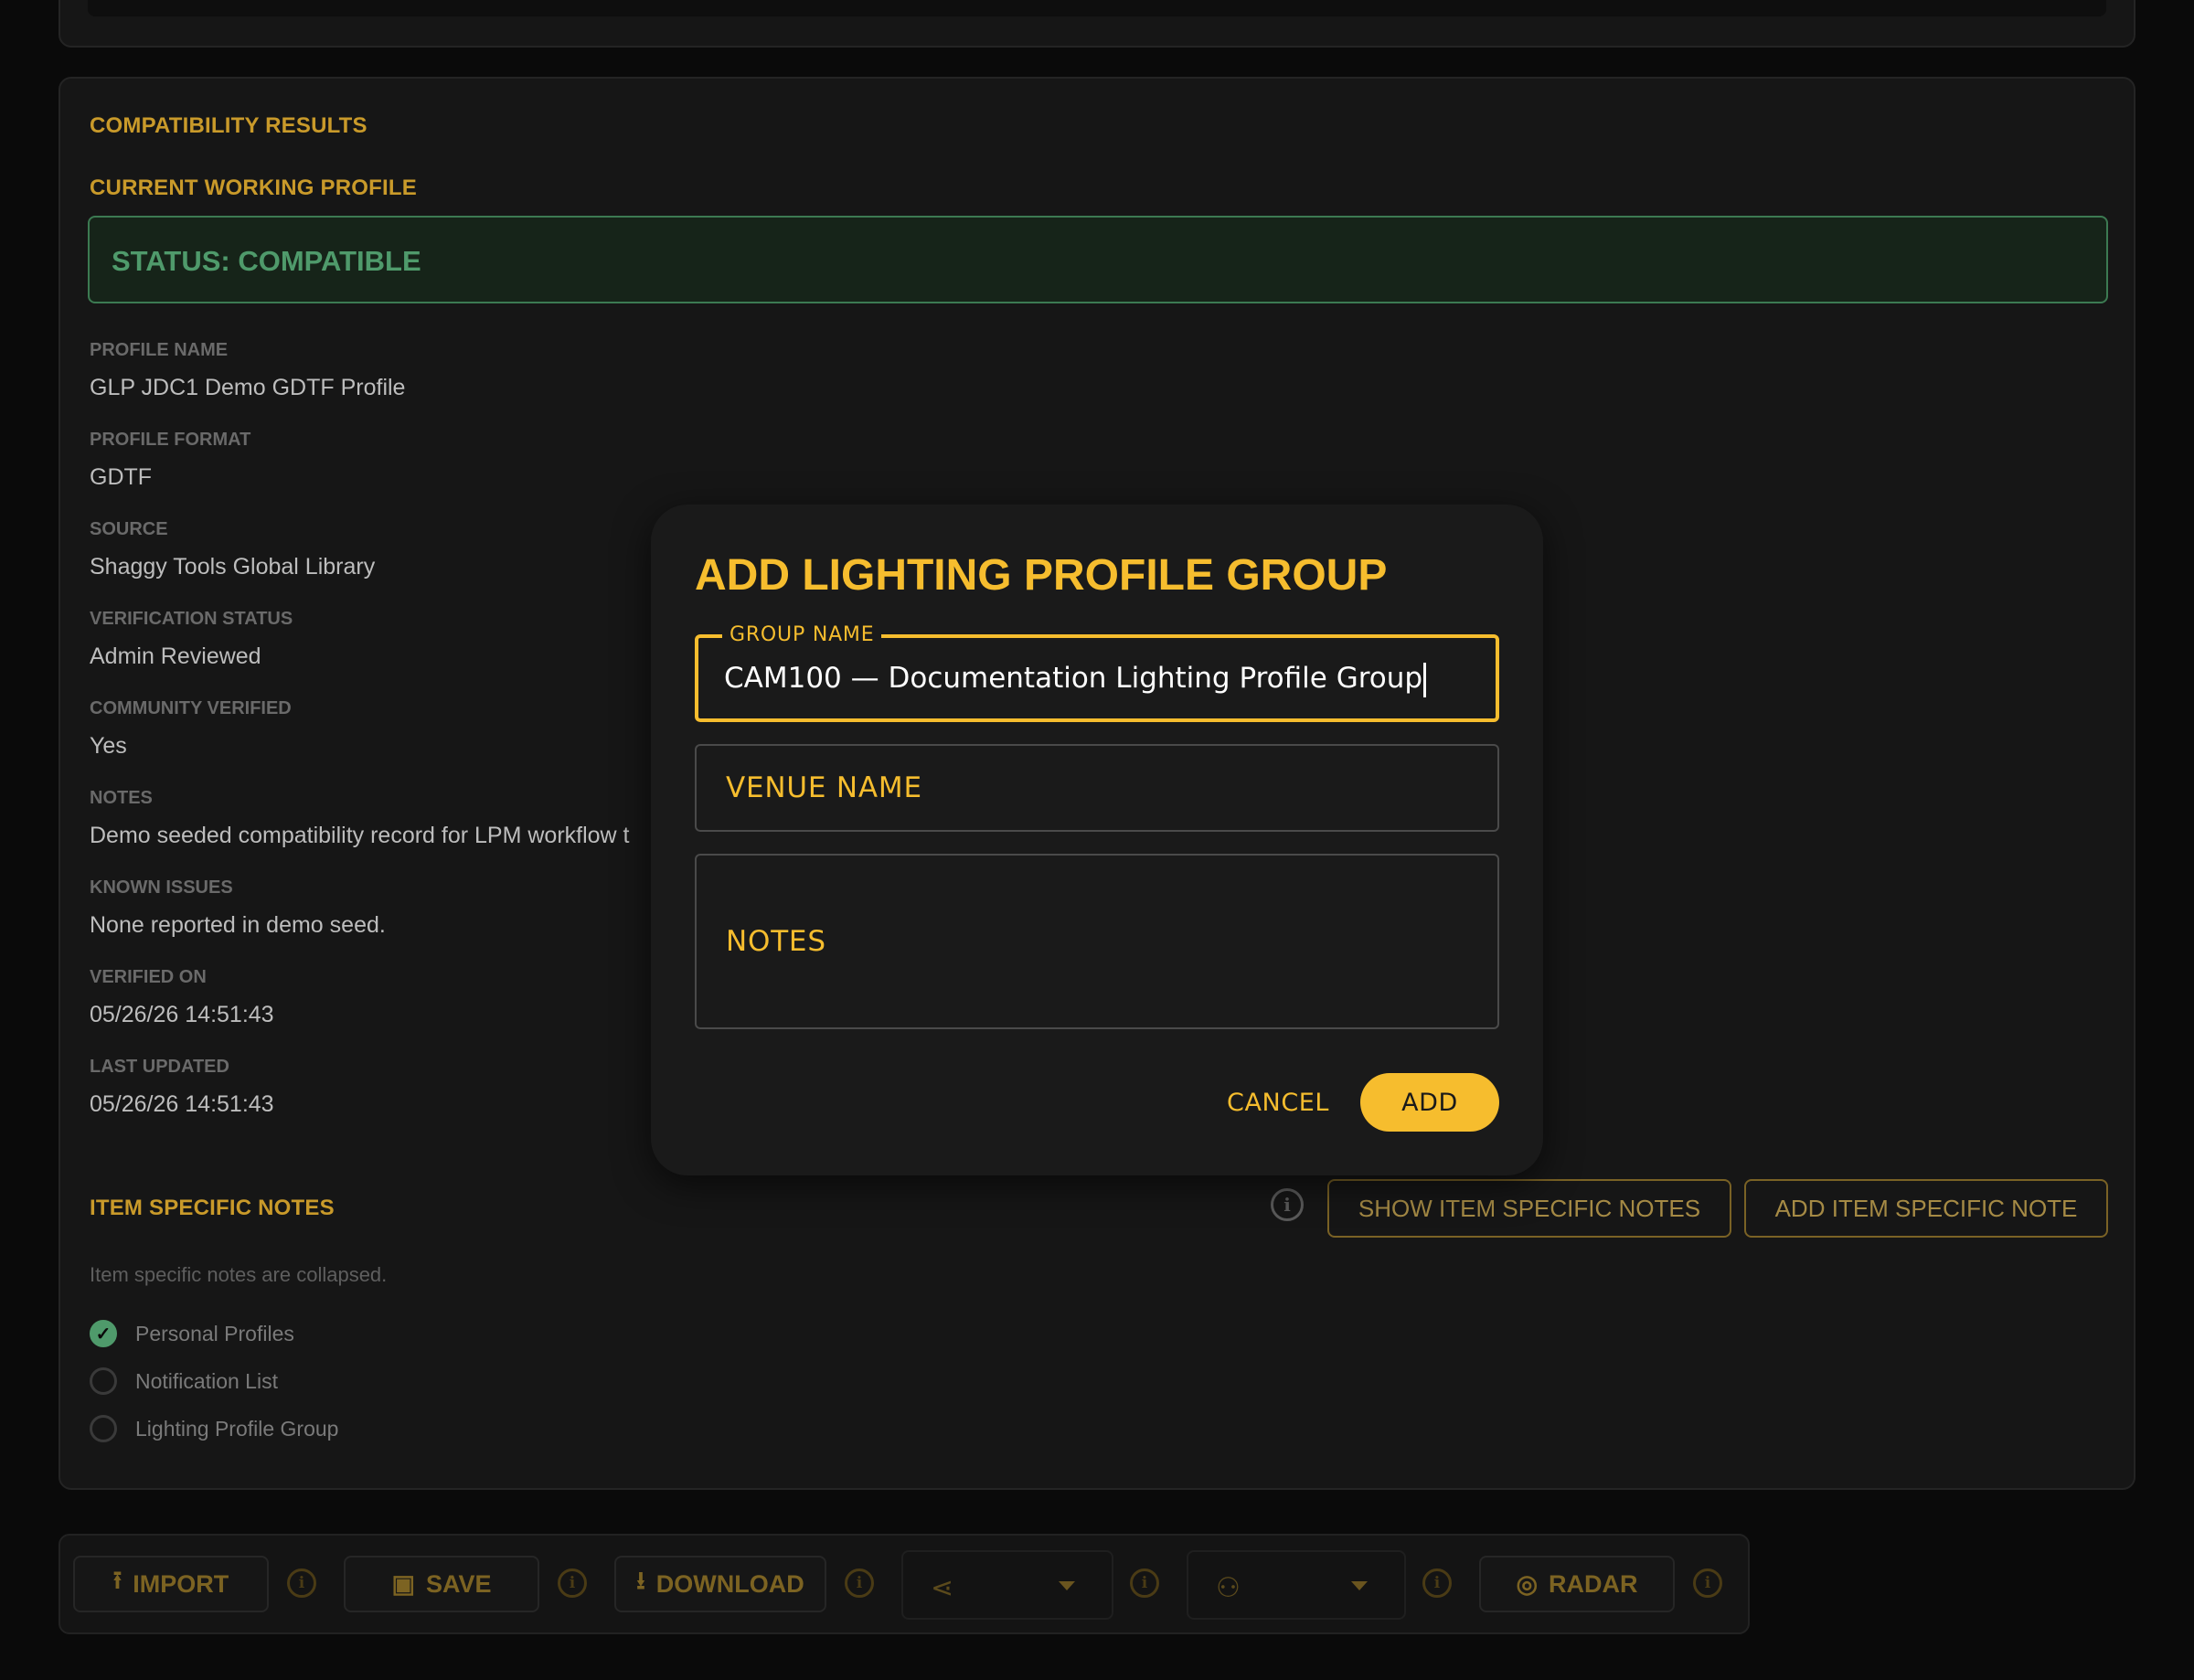 The width and height of the screenshot is (2194, 1680). I want to click on last-updated-label: LAST UPDATED, so click(159, 1067).